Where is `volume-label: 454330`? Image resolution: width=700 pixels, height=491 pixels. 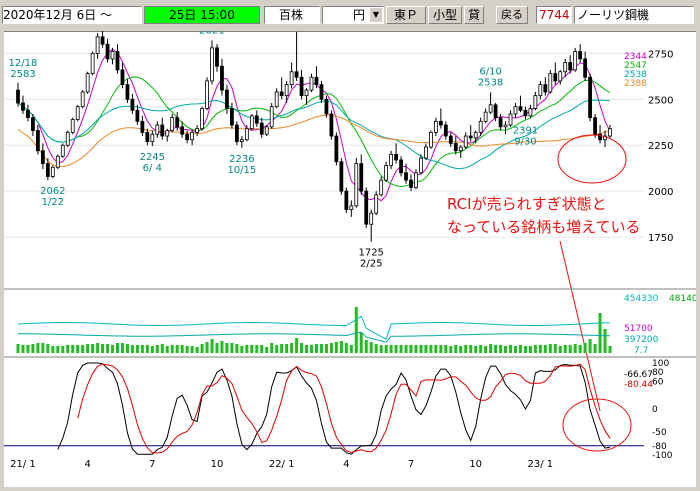
volume-label: 454330 is located at coordinates (641, 299).